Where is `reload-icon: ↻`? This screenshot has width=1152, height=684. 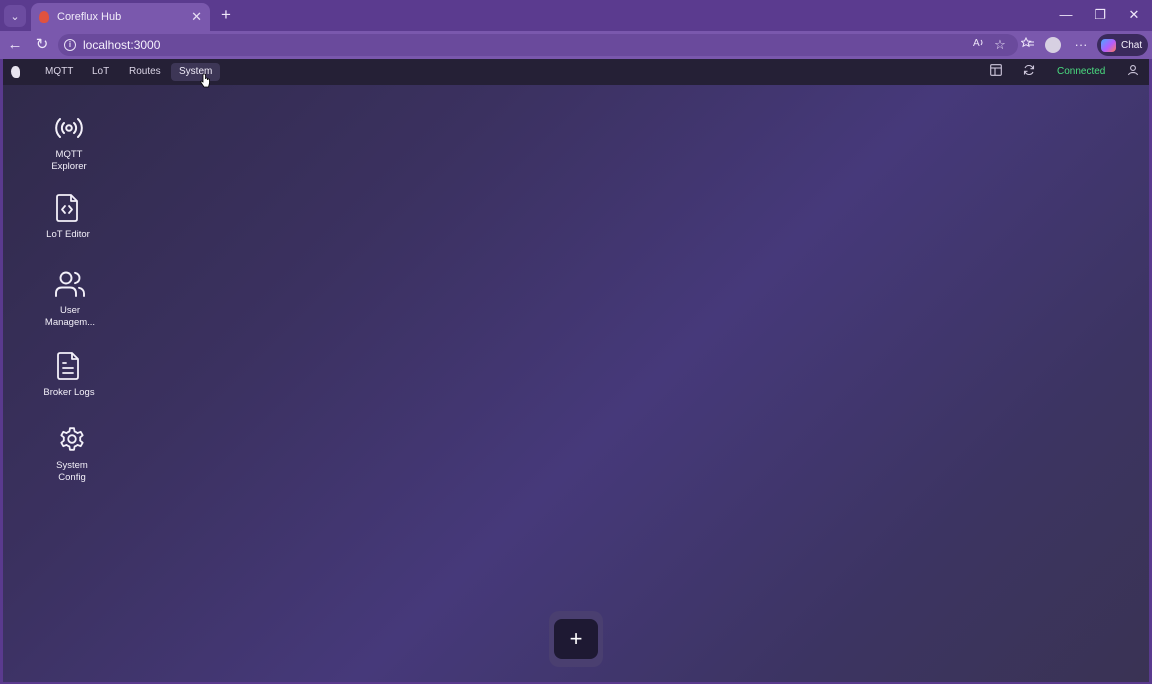 reload-icon: ↻ is located at coordinates (42, 45).